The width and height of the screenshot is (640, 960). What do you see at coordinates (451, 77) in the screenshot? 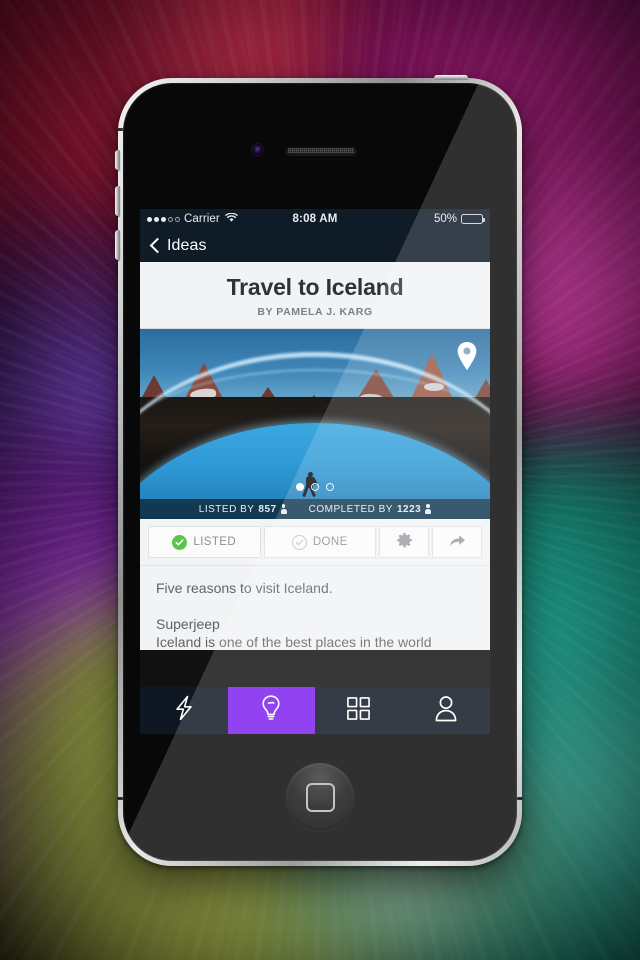
I see `power-button` at bounding box center [451, 77].